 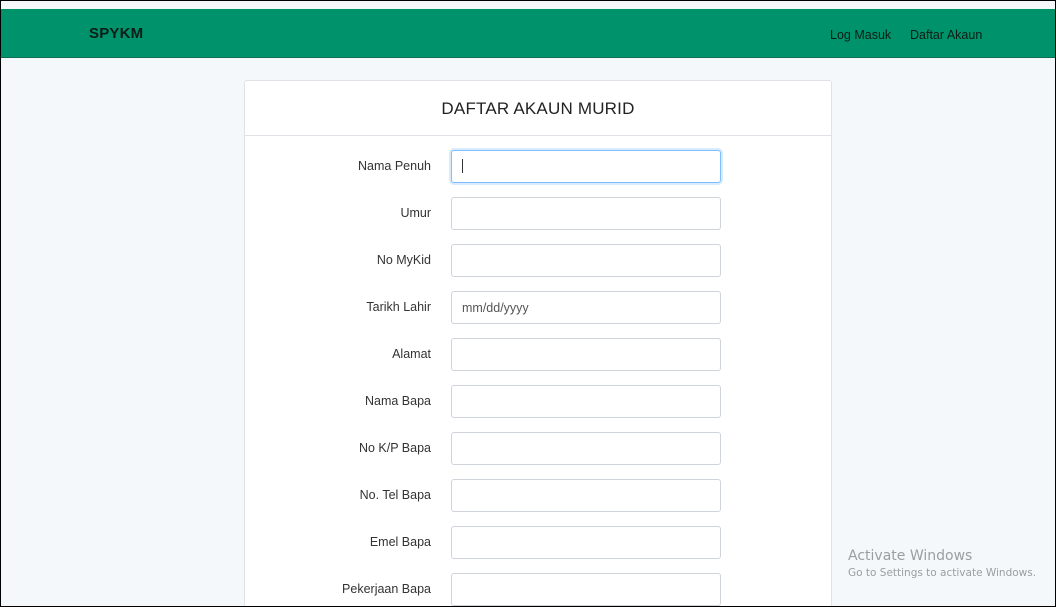 I want to click on form-row-emel-bapa: Emel Bapa, so click(x=538, y=542).